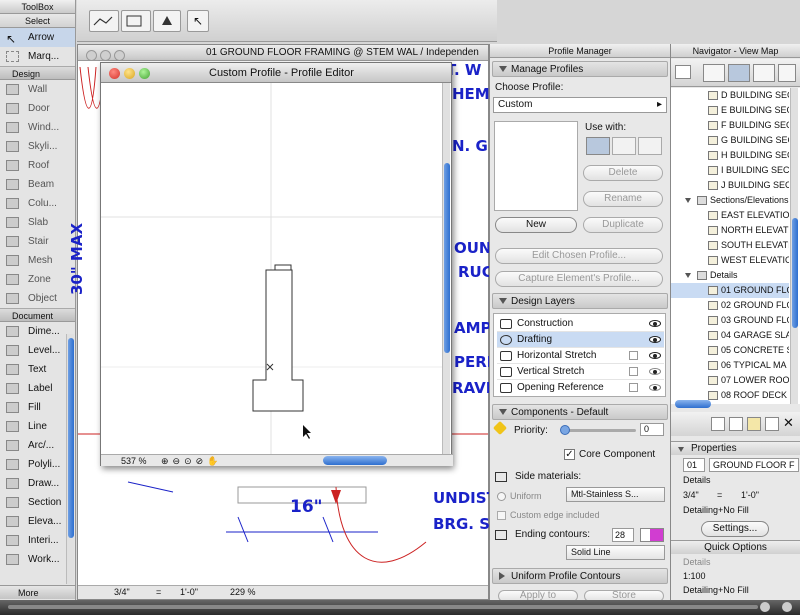  I want to click on quick-scale-value: 1:100, so click(694, 576).